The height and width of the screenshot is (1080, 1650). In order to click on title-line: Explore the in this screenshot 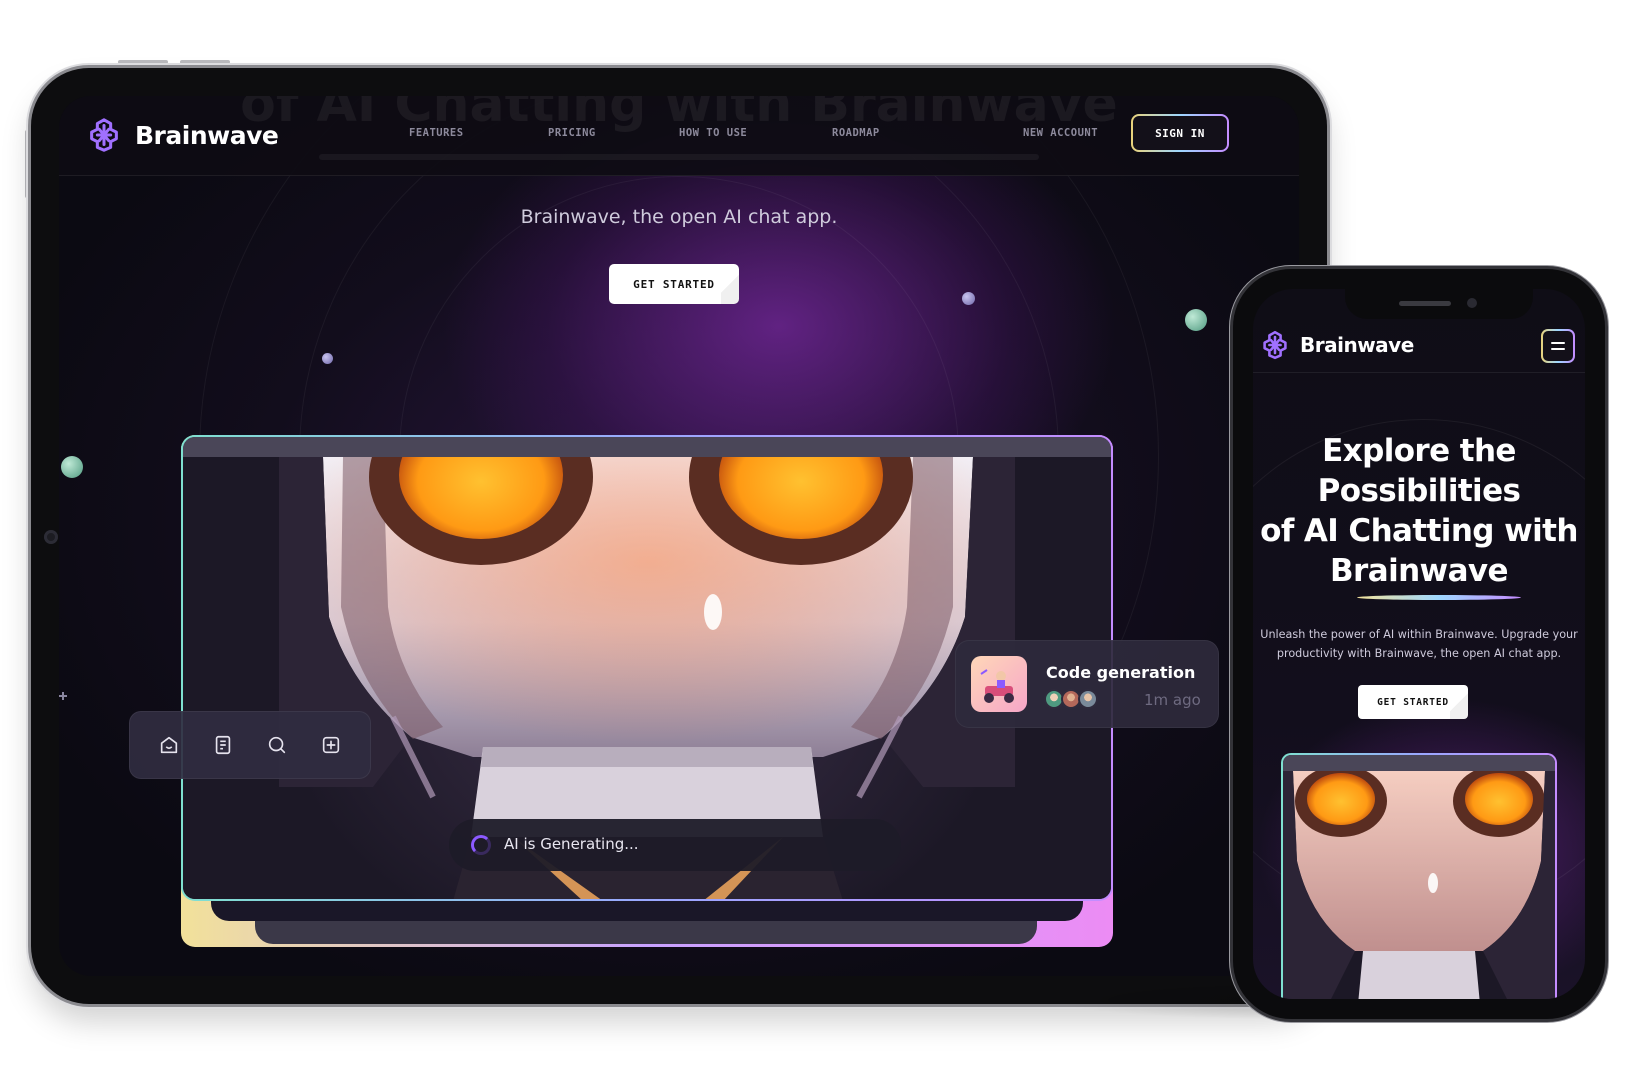, I will do `click(1419, 451)`.